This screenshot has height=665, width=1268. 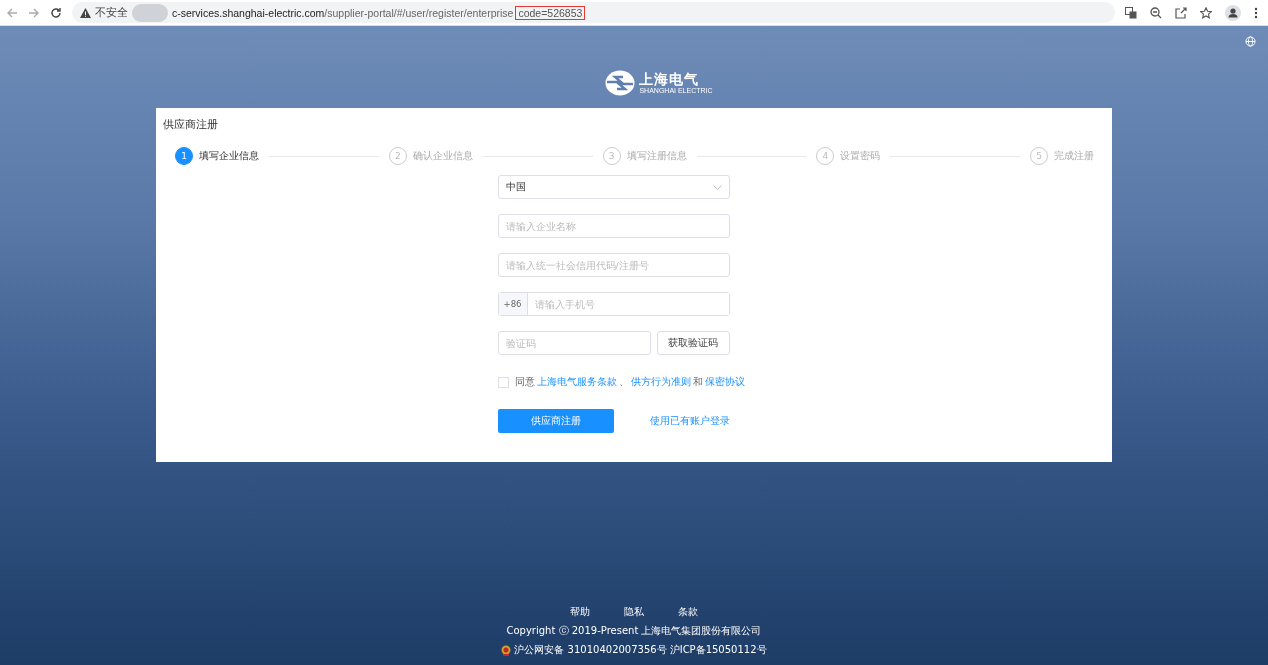 What do you see at coordinates (613, 304) in the screenshot?
I see `phone-field: +86 请输入手机号` at bounding box center [613, 304].